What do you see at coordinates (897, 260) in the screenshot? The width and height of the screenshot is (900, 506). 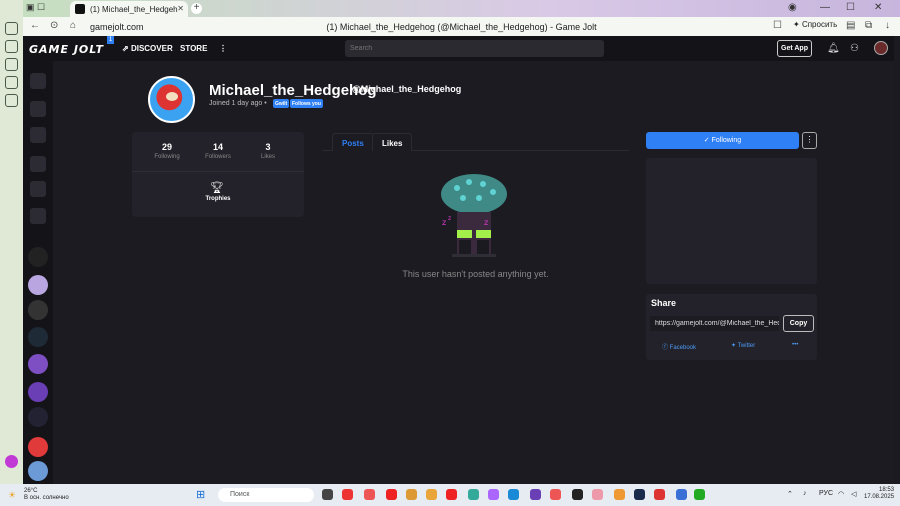 I see `page-scrollbar` at bounding box center [897, 260].